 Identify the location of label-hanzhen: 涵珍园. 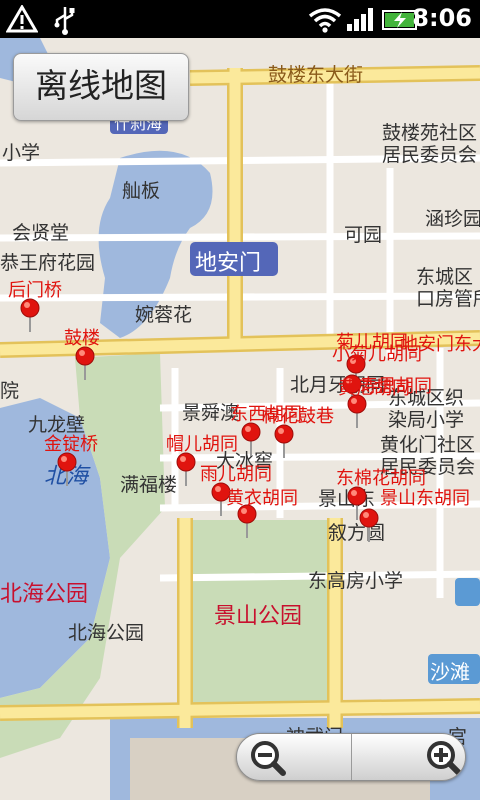
(452, 219).